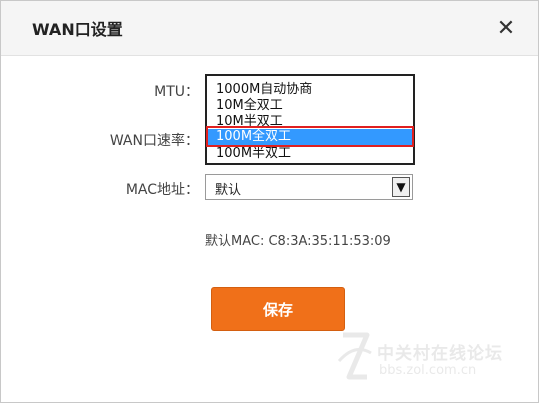 Image resolution: width=539 pixels, height=403 pixels. I want to click on wan-speed-label: WAN口速率：, so click(154, 141).